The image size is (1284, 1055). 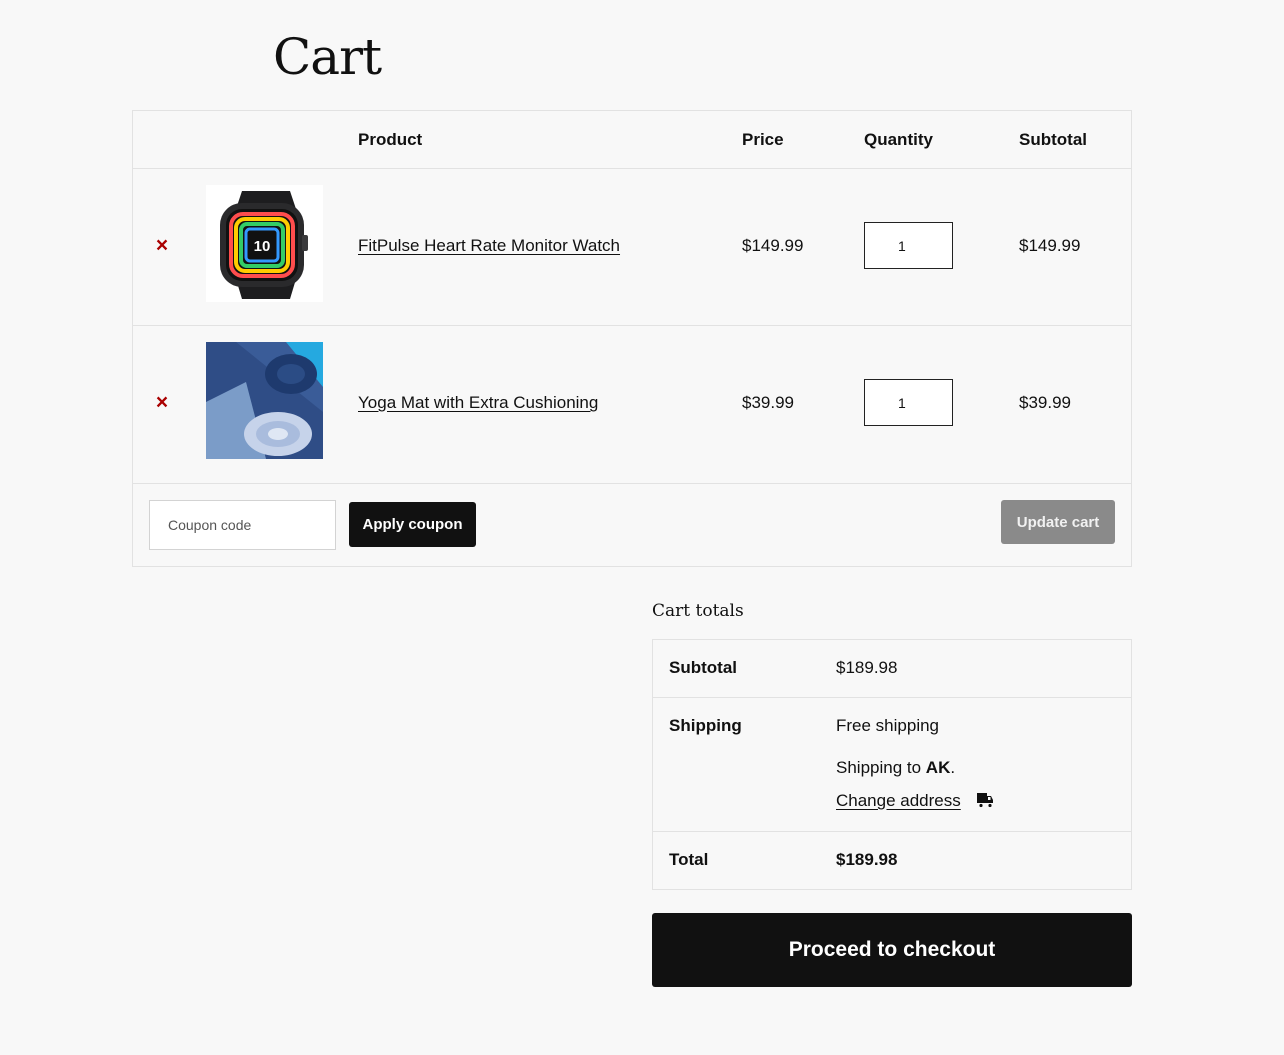 What do you see at coordinates (1045, 402) in the screenshot?
I see `item-subtotal: $39.99` at bounding box center [1045, 402].